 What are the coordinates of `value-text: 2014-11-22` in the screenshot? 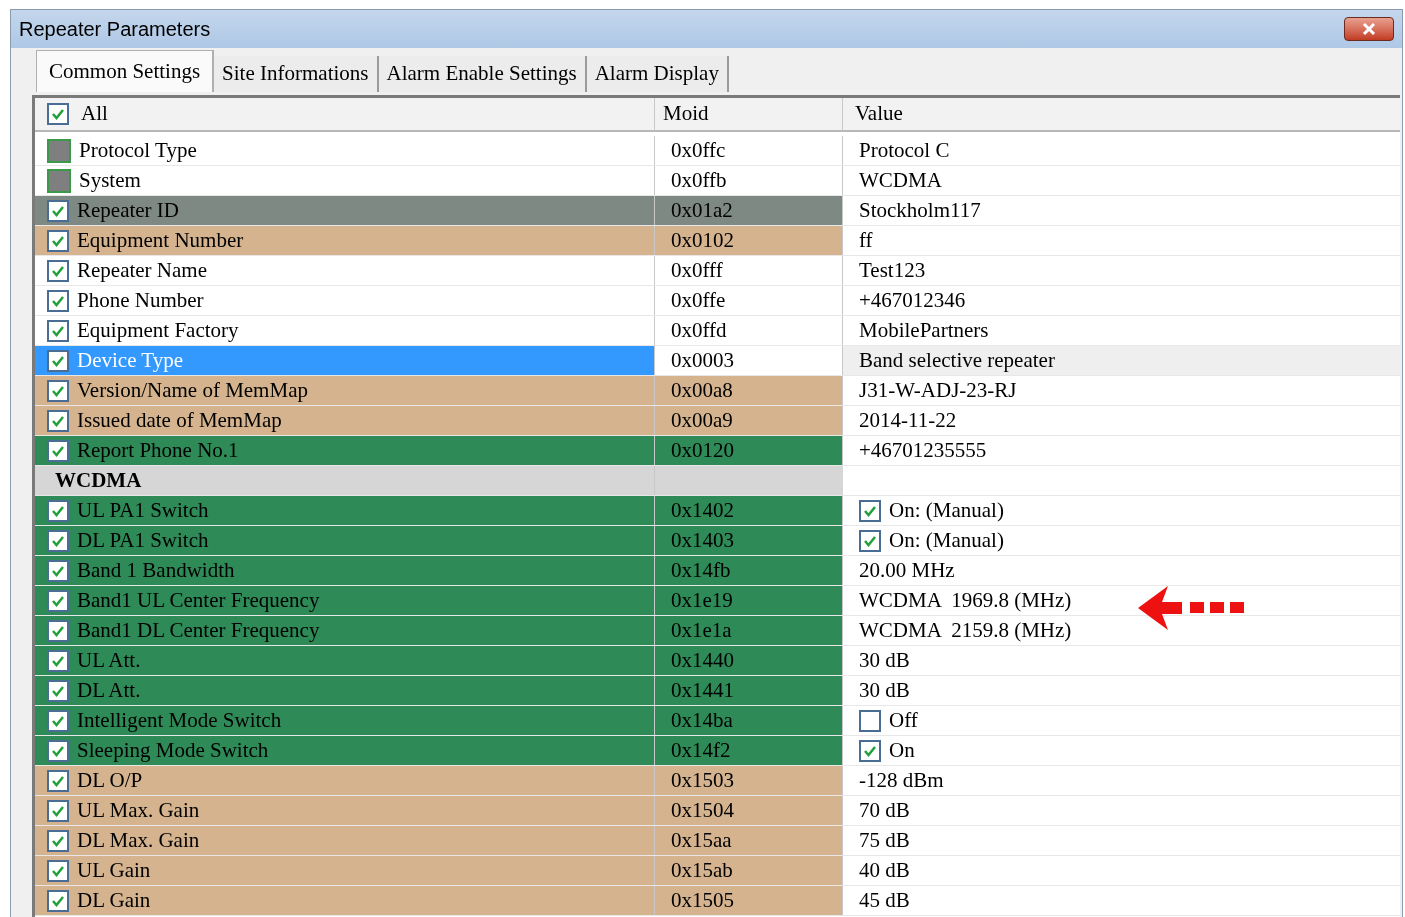 It's located at (908, 420).